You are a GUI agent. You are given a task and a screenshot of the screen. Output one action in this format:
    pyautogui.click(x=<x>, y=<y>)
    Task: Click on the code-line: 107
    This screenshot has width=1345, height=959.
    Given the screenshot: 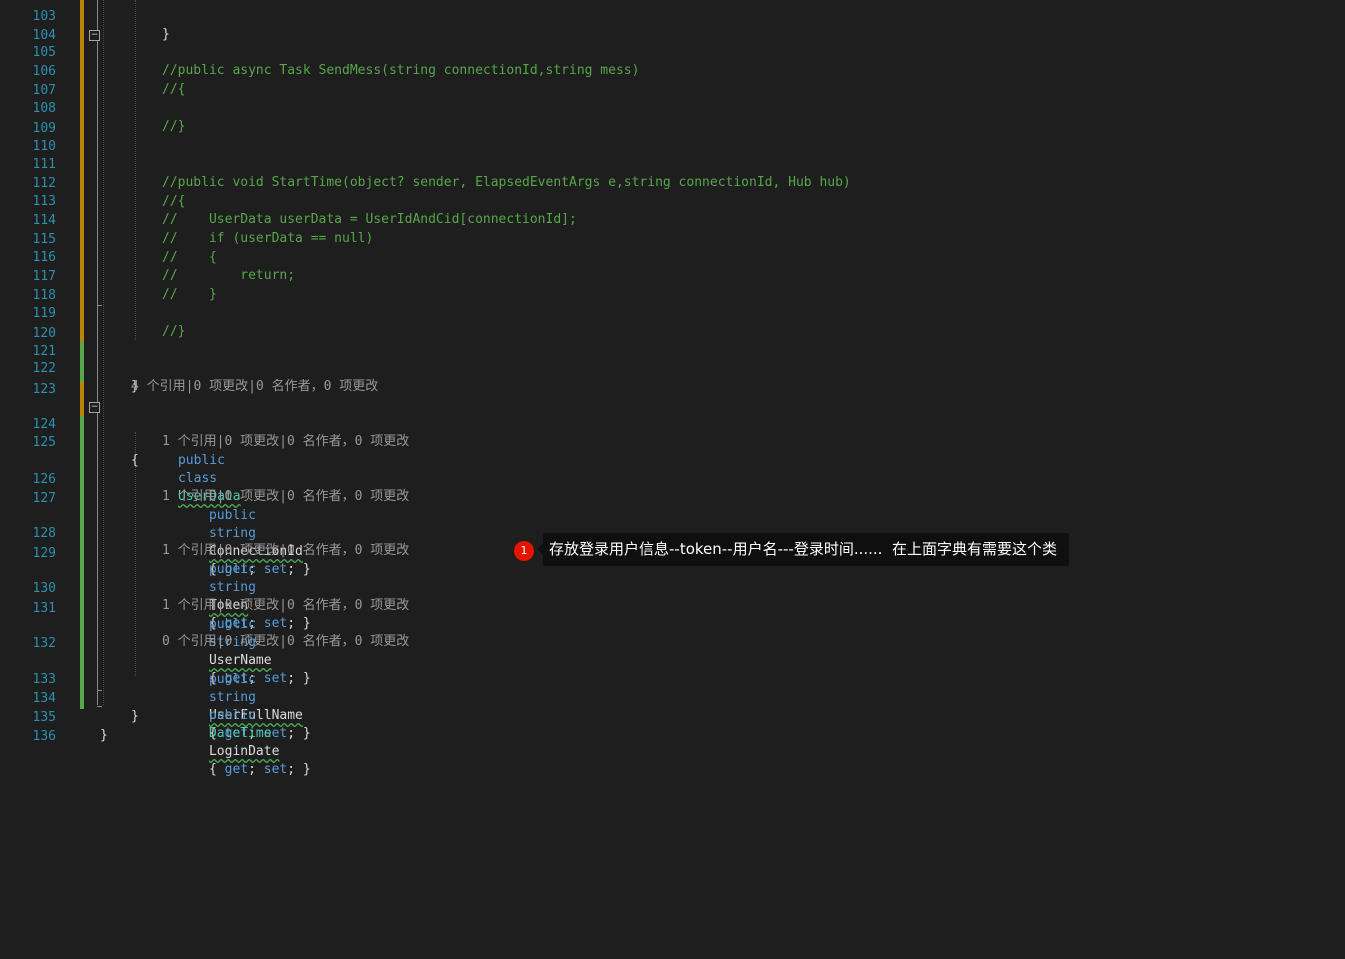 What is the action you would take?
    pyautogui.click(x=672, y=81)
    